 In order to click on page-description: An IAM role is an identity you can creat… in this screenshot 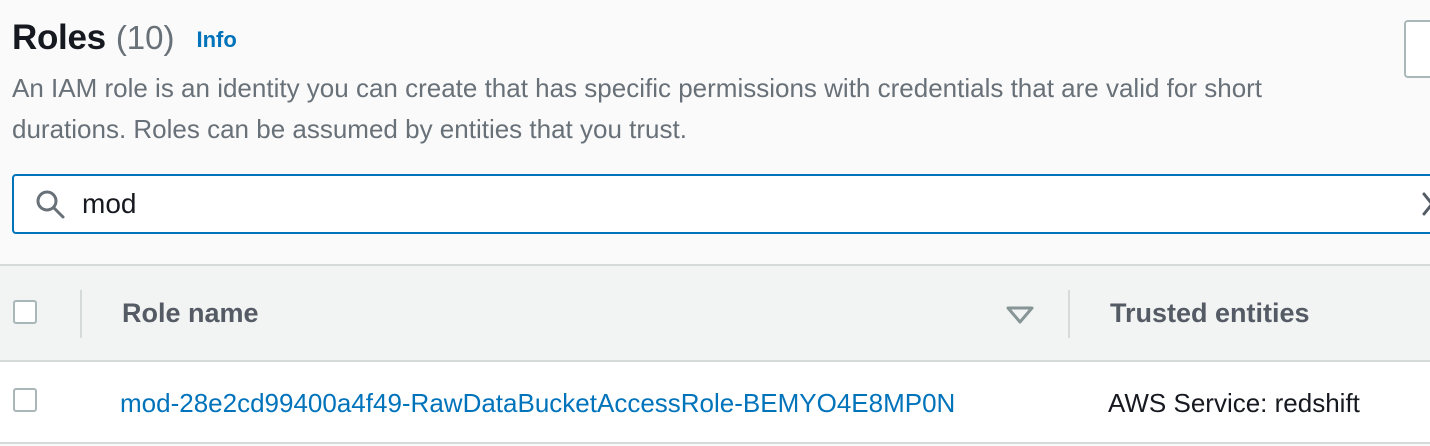, I will do `click(637, 108)`.